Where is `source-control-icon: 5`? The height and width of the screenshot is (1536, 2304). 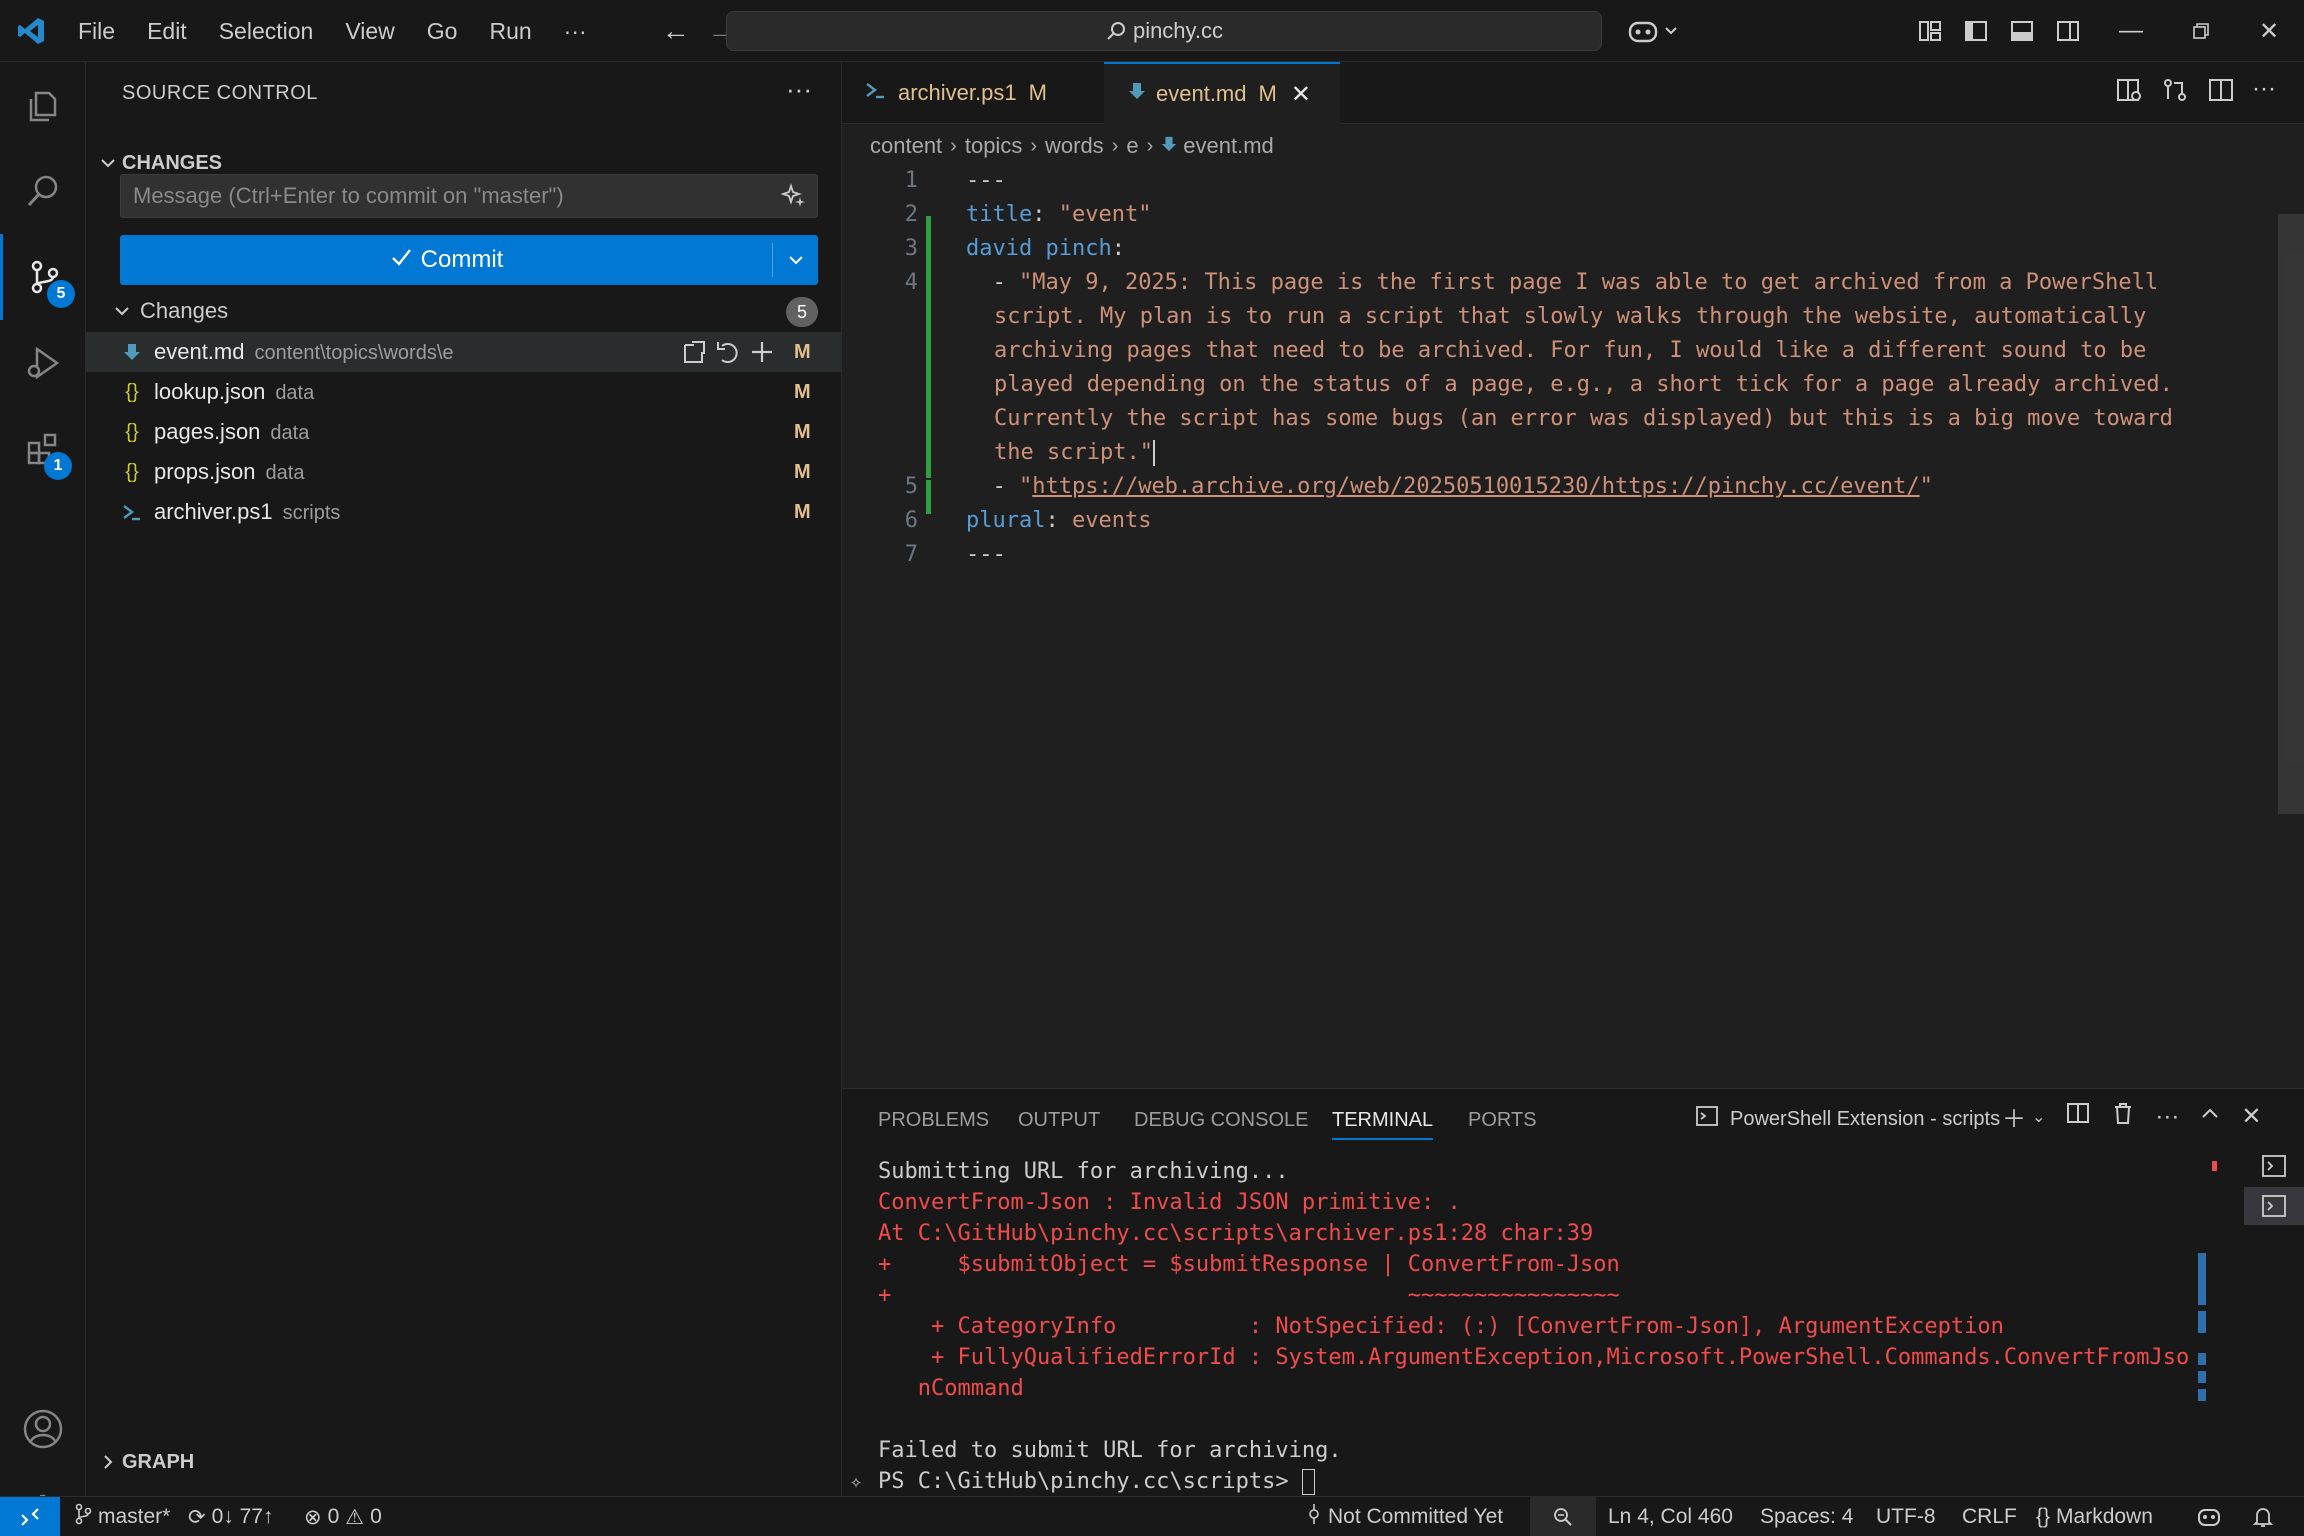 source-control-icon: 5 is located at coordinates (43, 277).